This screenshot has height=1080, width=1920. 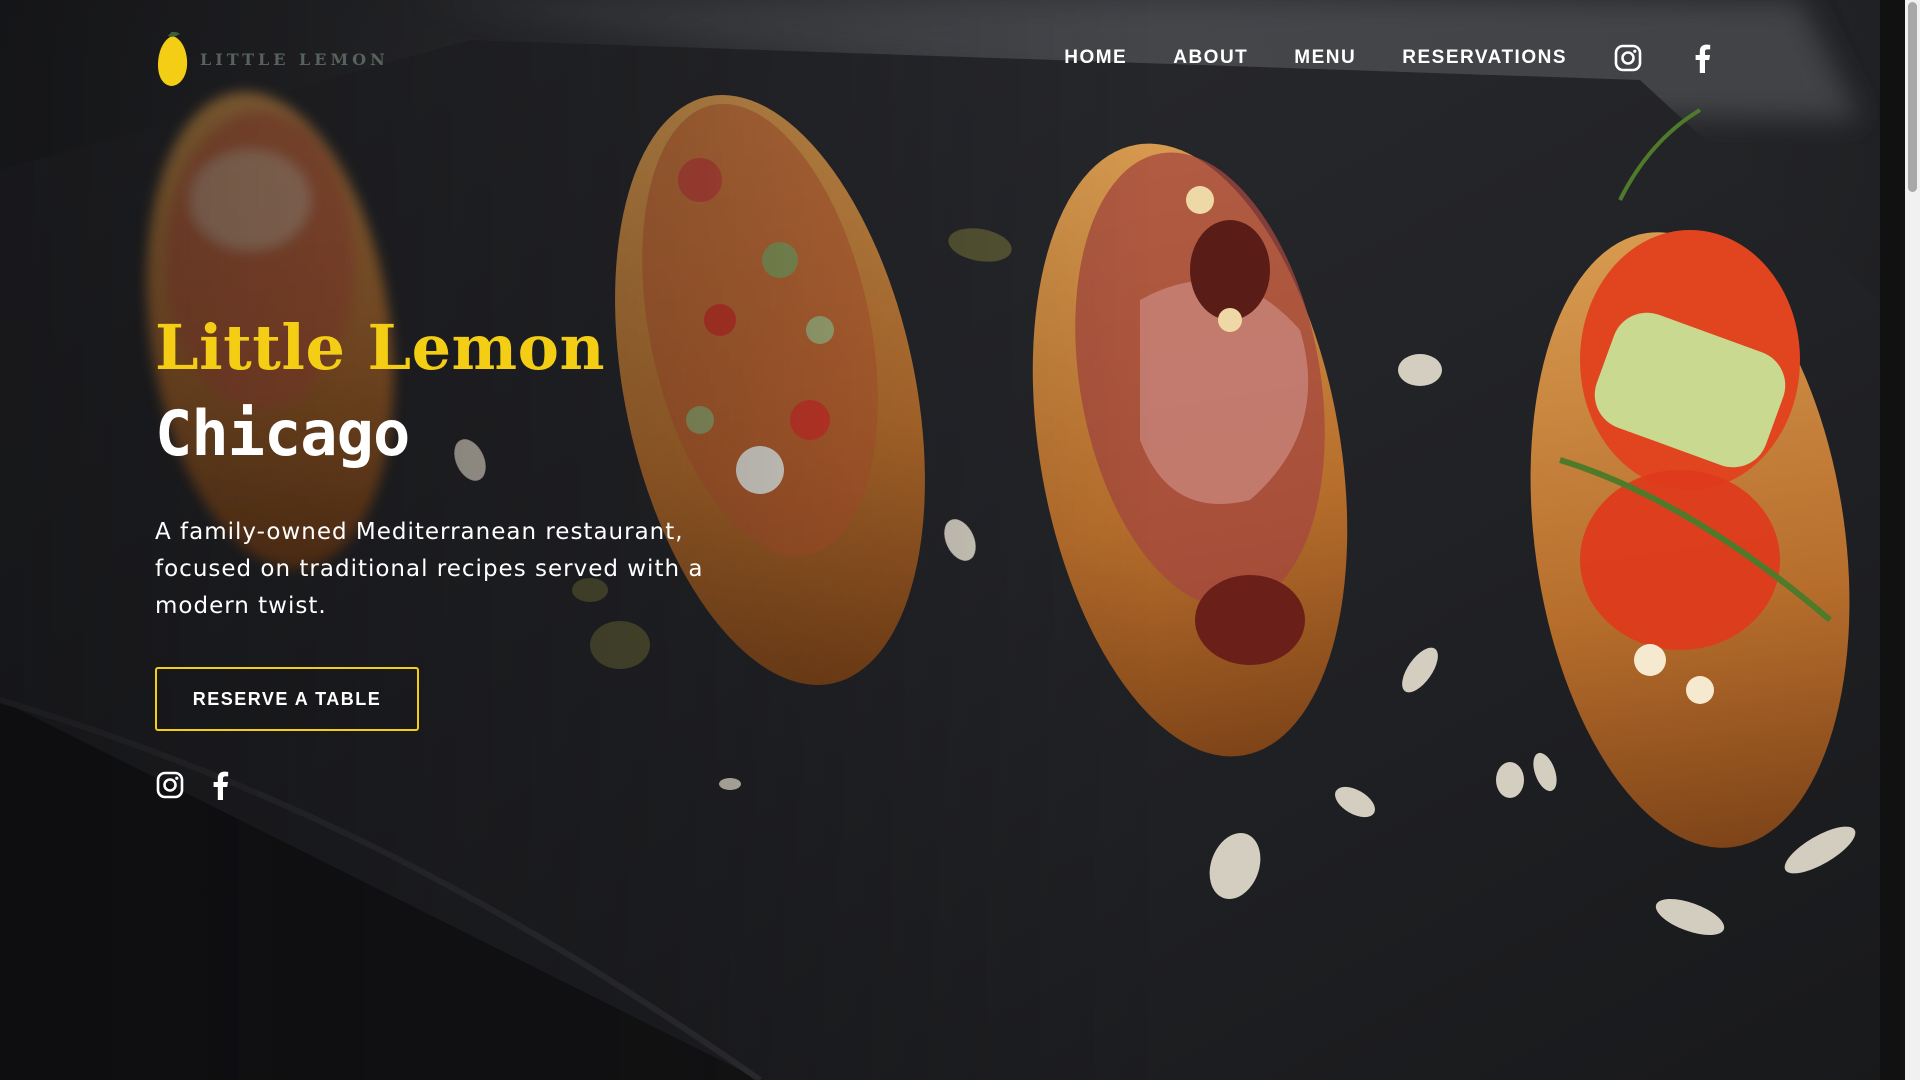 I want to click on main-navigation: HOME ABOUT MENU RESERVATIONS, so click(x=1390, y=58).